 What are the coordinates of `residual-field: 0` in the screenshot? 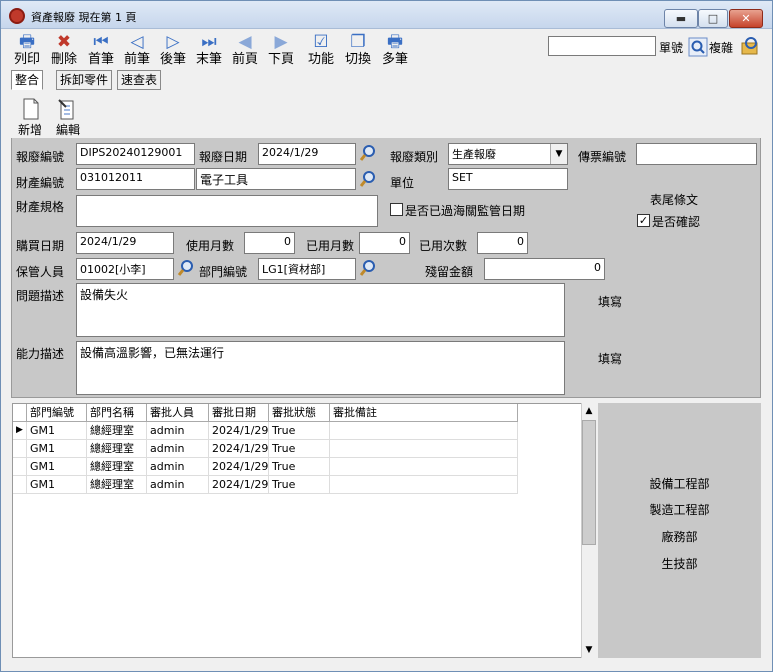 It's located at (544, 269).